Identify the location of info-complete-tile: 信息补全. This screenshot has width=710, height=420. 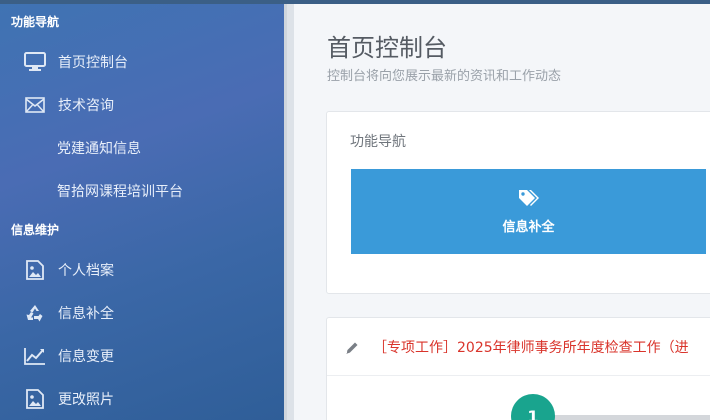
(528, 211).